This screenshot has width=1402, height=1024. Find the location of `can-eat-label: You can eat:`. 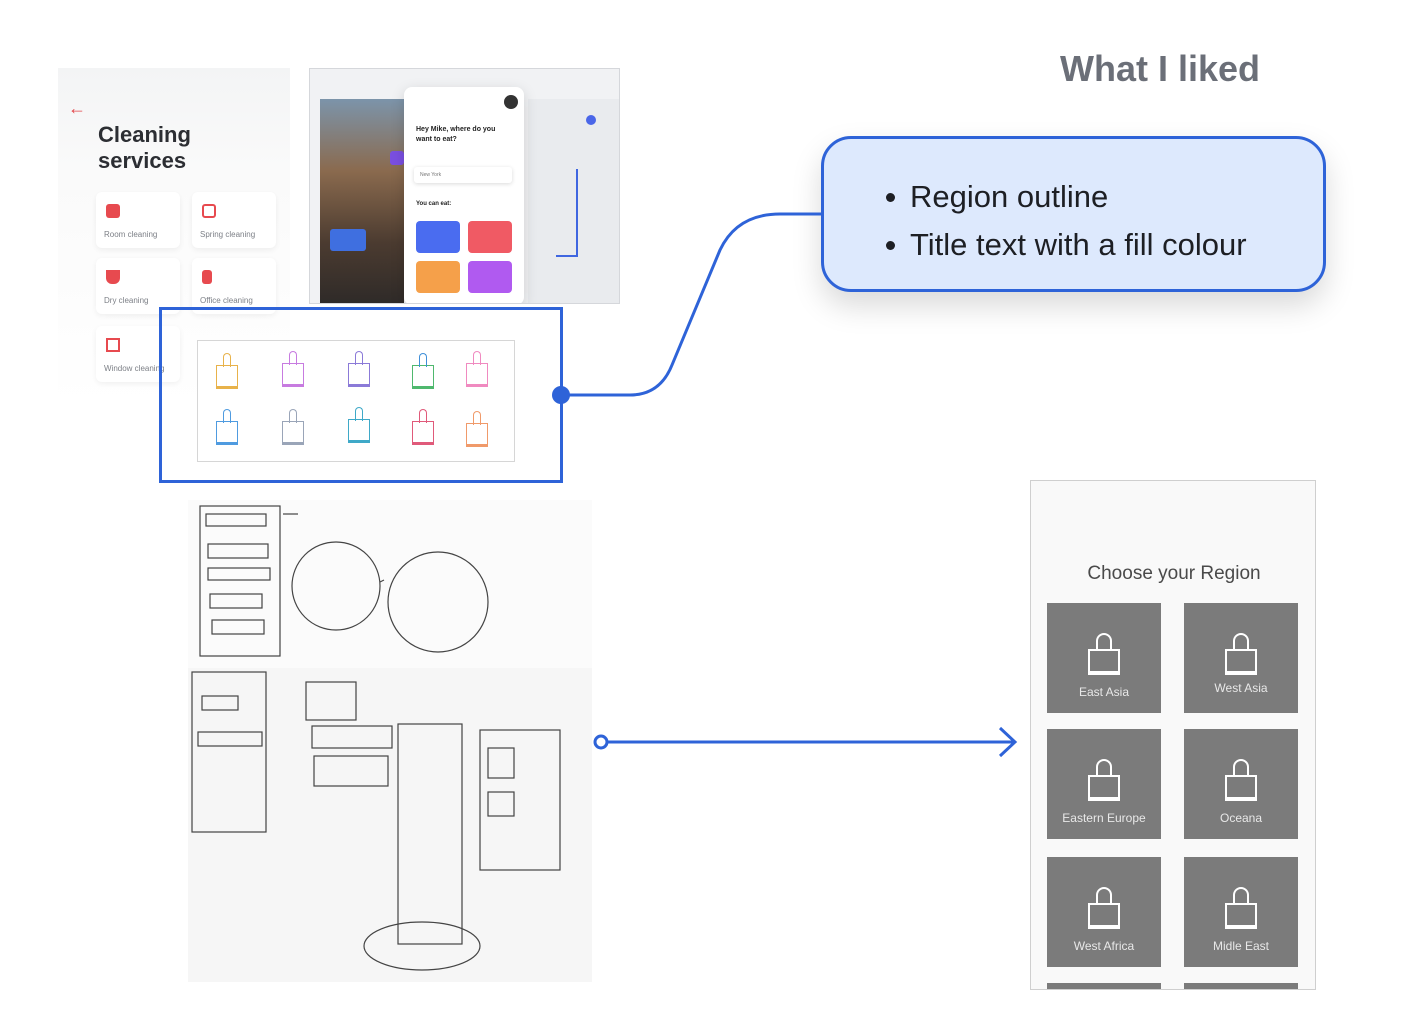

can-eat-label: You can eat: is located at coordinates (434, 204).